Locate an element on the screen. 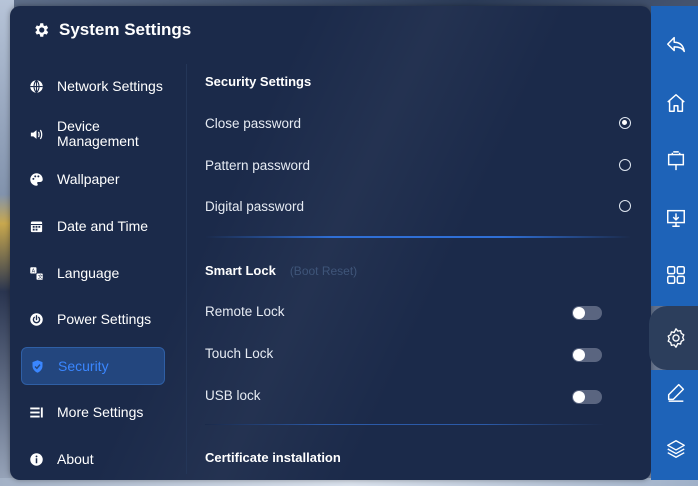 This screenshot has width=698, height=486. sidebar-item-date-and-time: Date and Time is located at coordinates (92, 226).